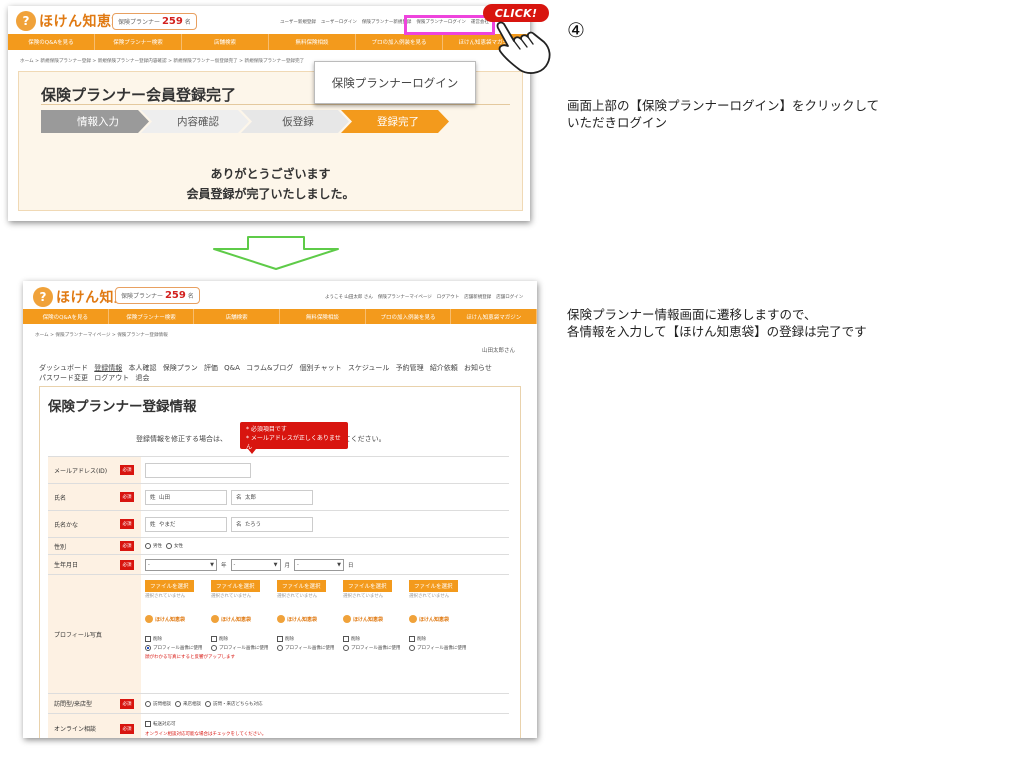 Image resolution: width=1024 pixels, height=757 pixels. What do you see at coordinates (238, 704) in the screenshot?
I see `radio-both-label: 訪問・来店どちらも対応` at bounding box center [238, 704].